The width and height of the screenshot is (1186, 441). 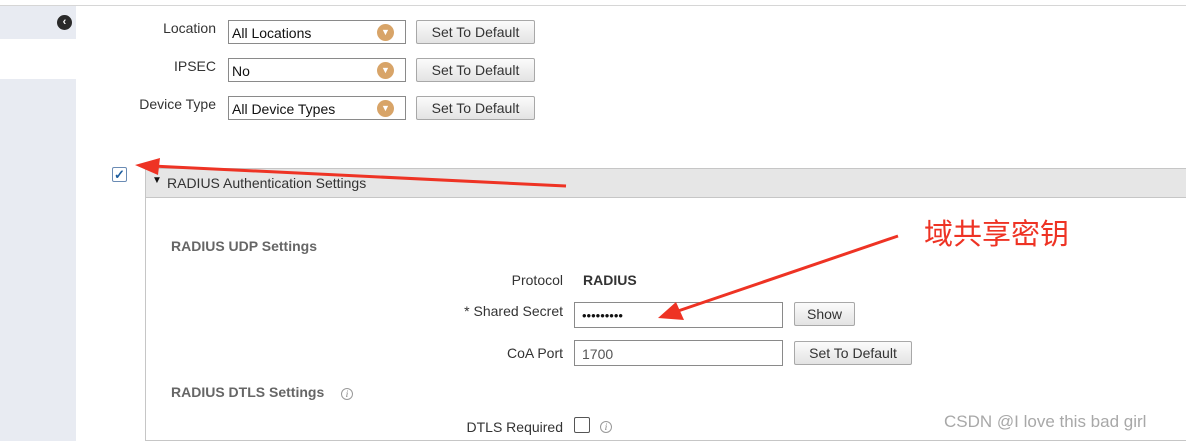 I want to click on watermark: CSDN @I love this bad girl, so click(x=1045, y=421).